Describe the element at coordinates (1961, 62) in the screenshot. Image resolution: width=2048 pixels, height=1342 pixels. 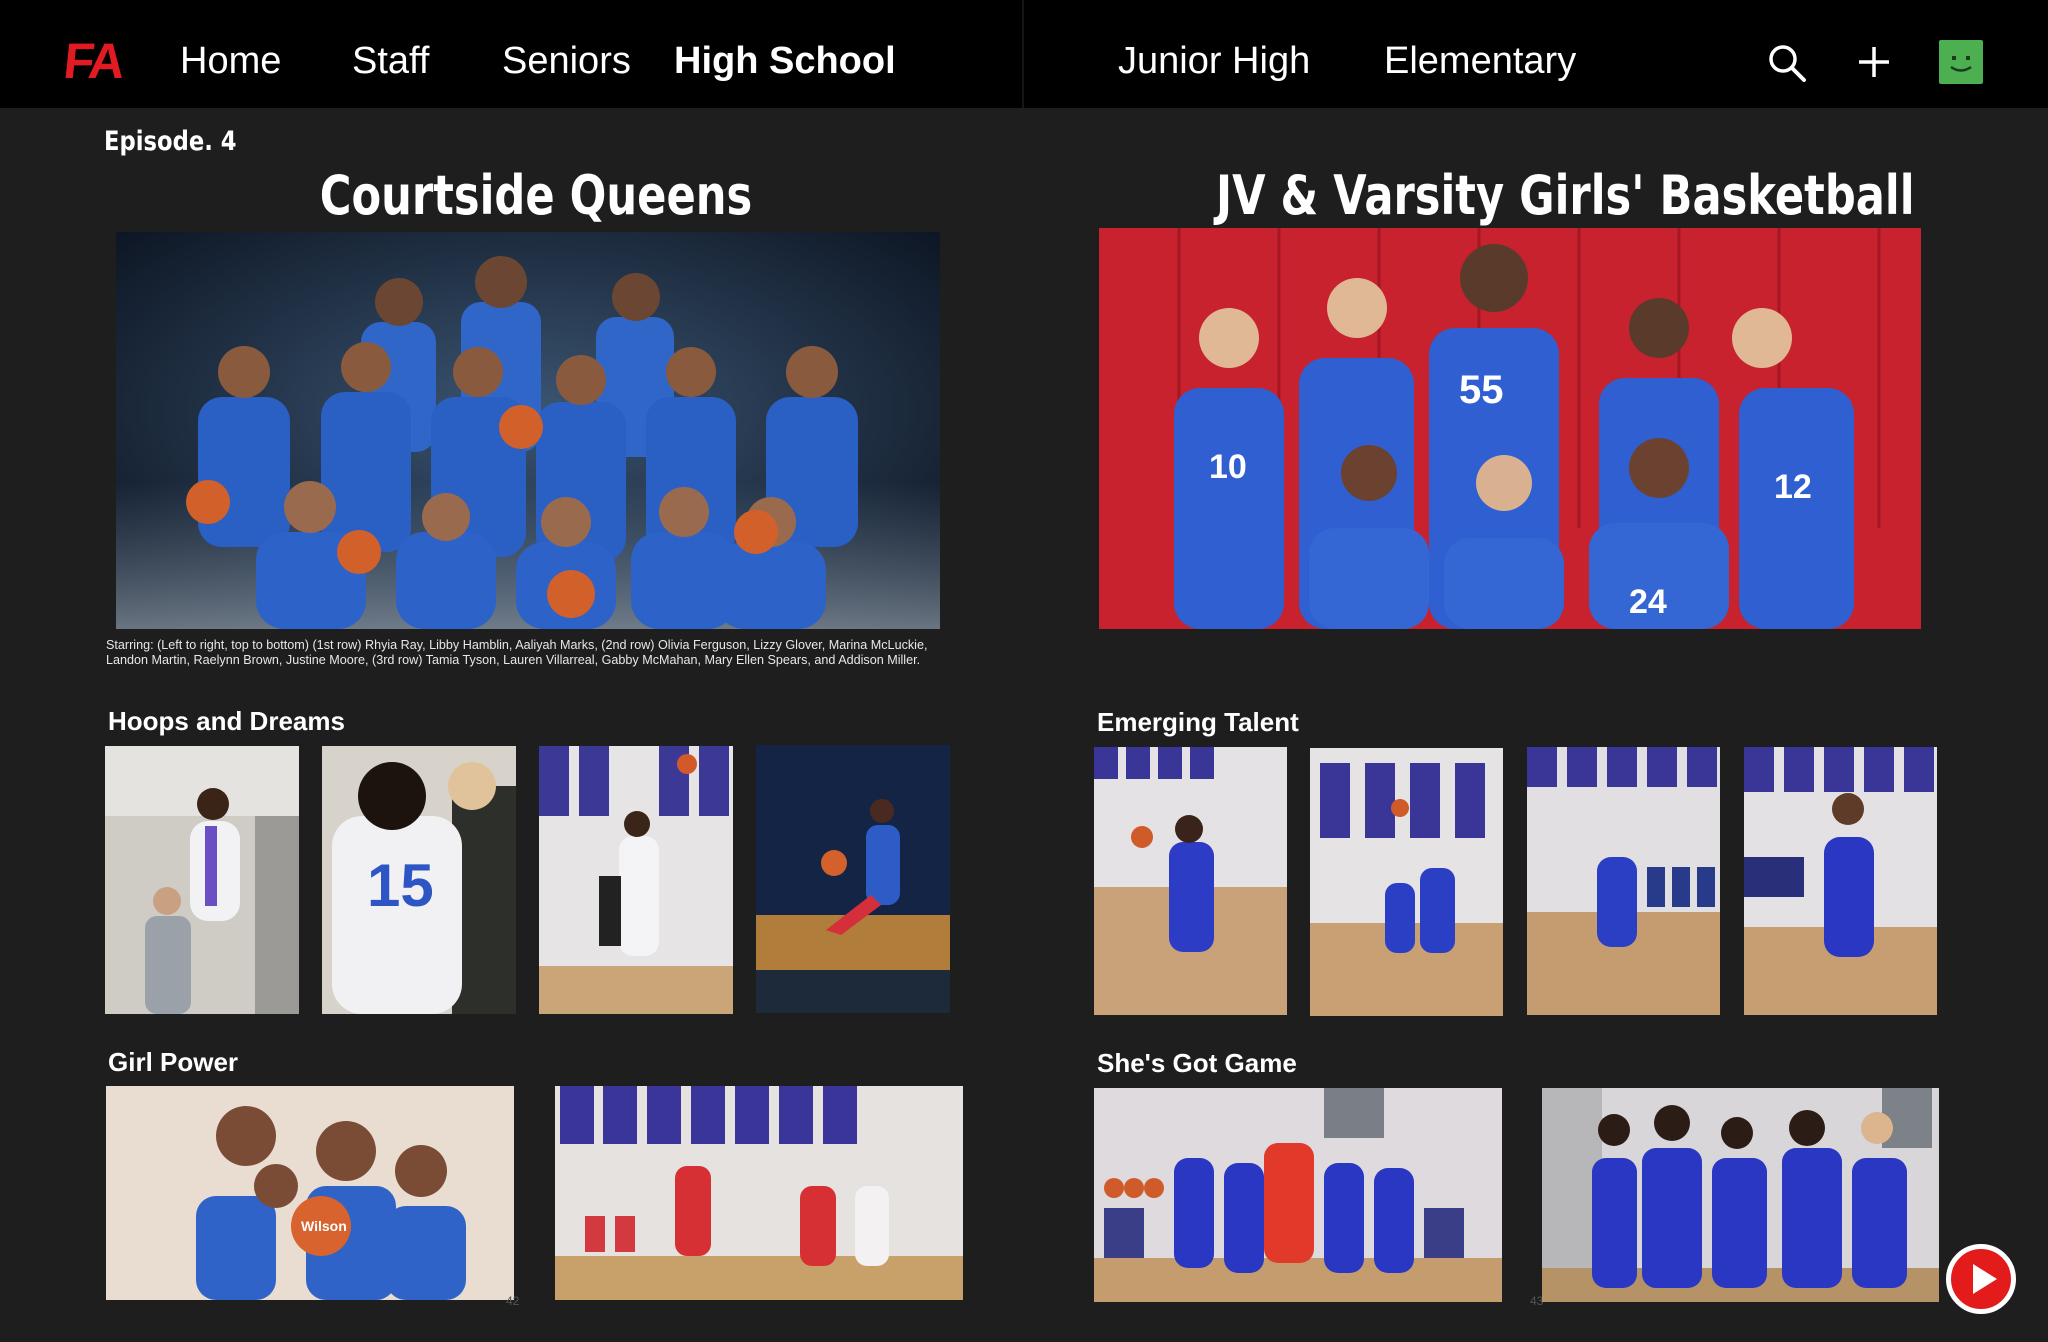
I see `avatar-icon` at that location.